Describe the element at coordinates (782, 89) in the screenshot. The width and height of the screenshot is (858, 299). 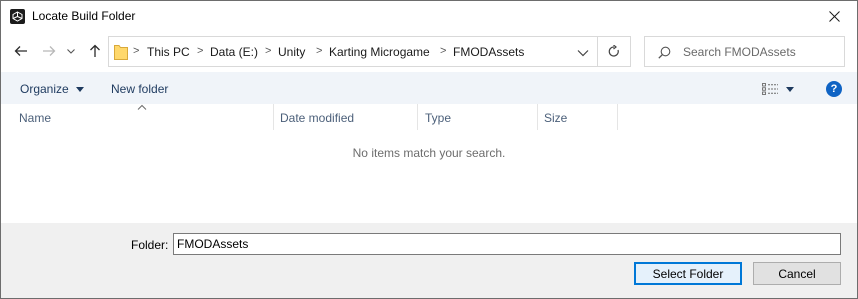
I see `change-view-button` at that location.